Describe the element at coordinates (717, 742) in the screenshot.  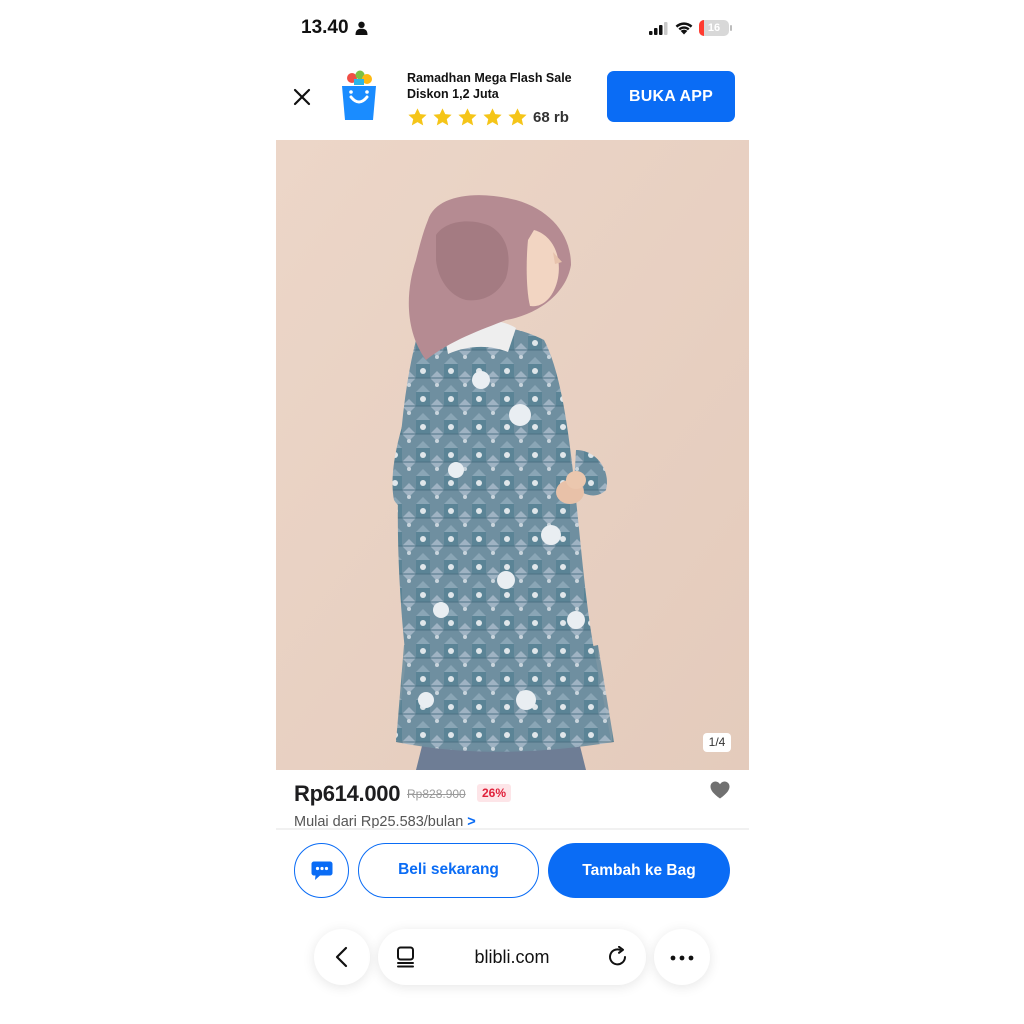
I see `image-counter: 1/4` at that location.